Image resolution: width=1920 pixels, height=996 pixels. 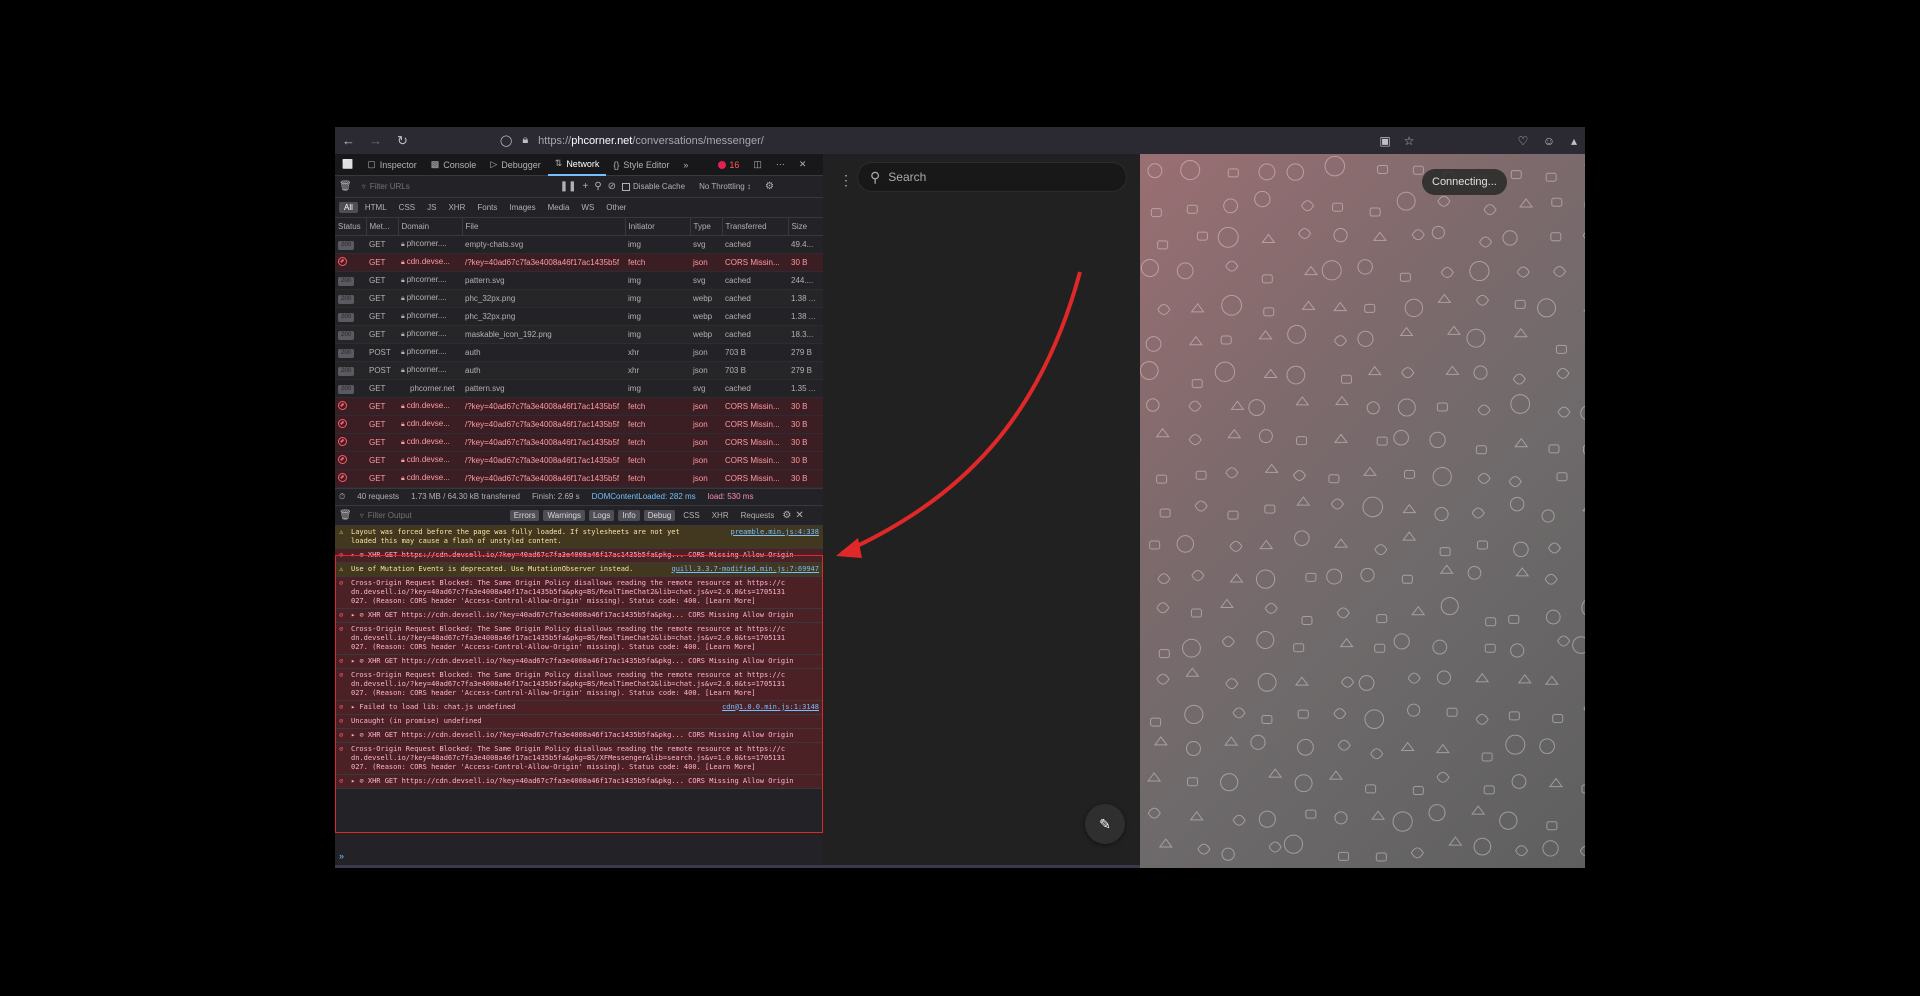 I want to click on back-arrow-icon: ←, so click(x=348, y=140).